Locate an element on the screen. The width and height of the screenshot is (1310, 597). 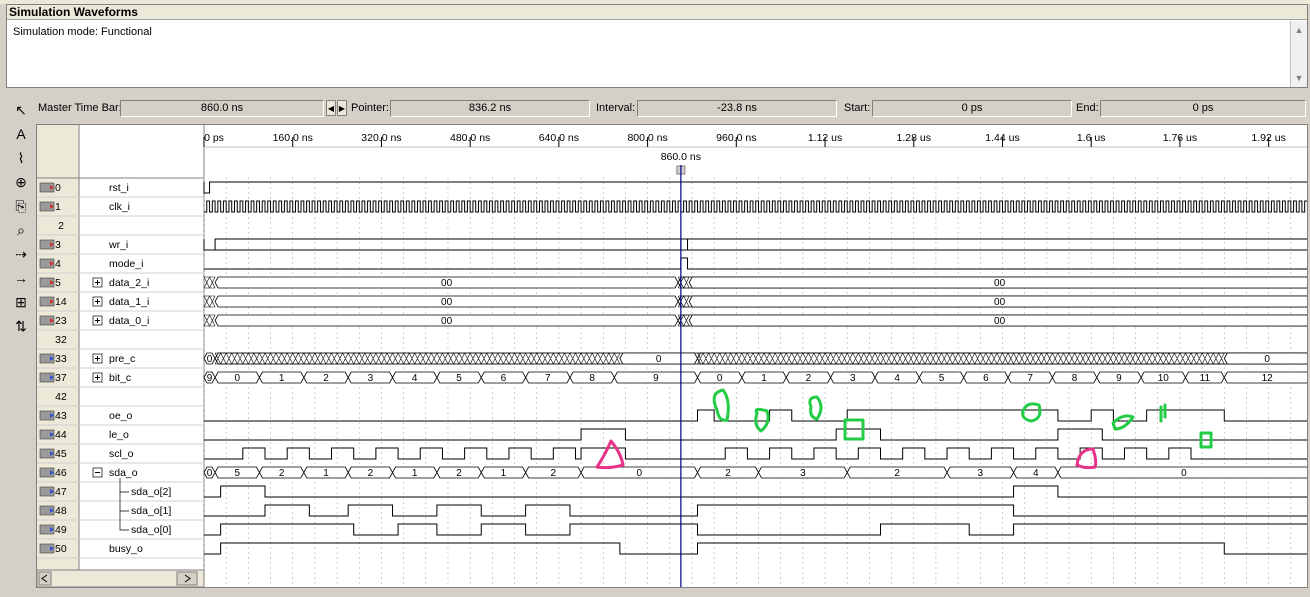
signal-id: 5 is located at coordinates (58, 283).